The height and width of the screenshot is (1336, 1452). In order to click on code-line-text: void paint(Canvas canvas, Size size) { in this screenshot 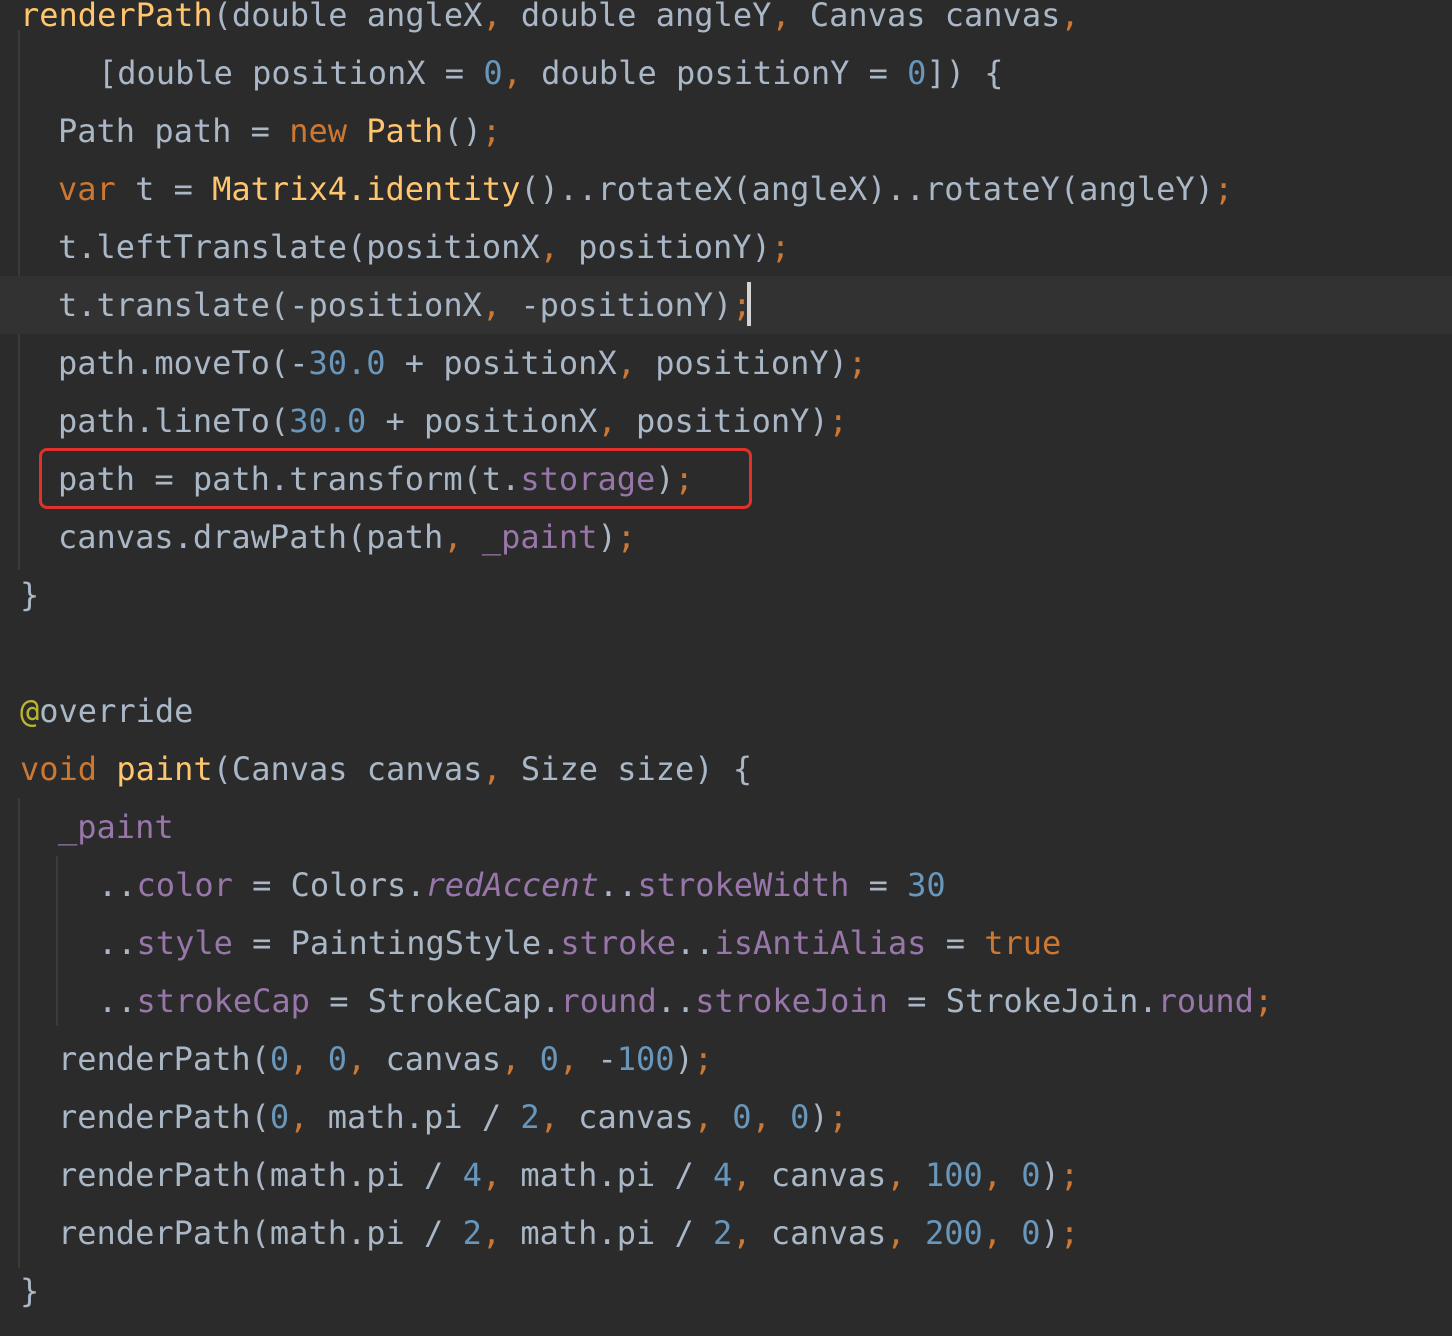, I will do `click(386, 769)`.